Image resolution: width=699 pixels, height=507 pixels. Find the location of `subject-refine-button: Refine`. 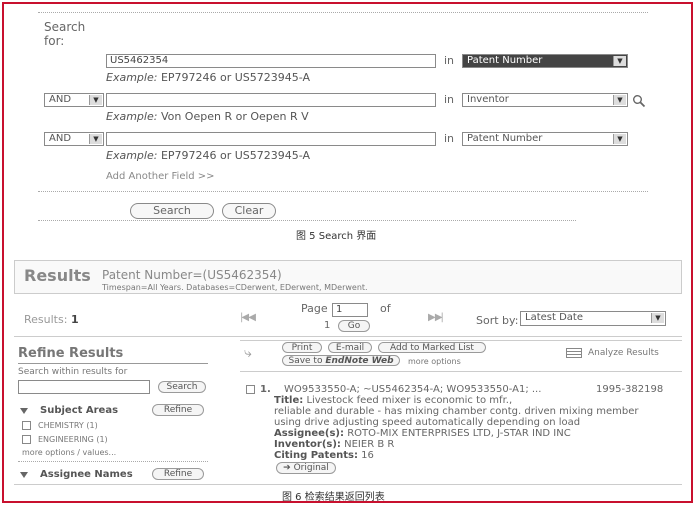

subject-refine-button: Refine is located at coordinates (178, 410).